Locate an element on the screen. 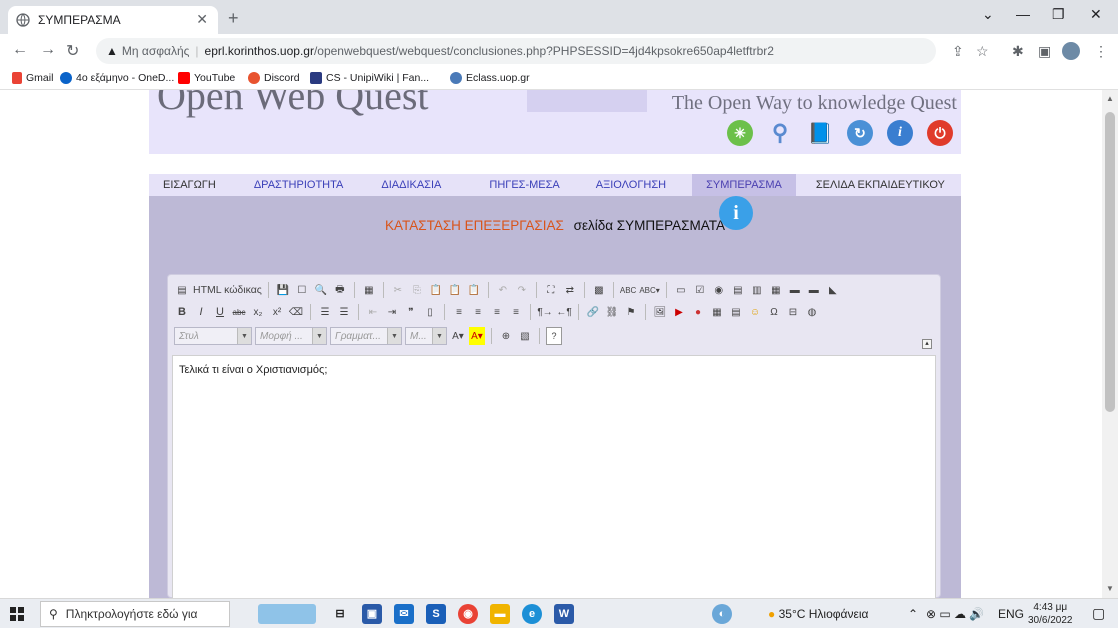  taskbar-search: ⚲ Πληκτρολογήστε εδώ για is located at coordinates (135, 614).